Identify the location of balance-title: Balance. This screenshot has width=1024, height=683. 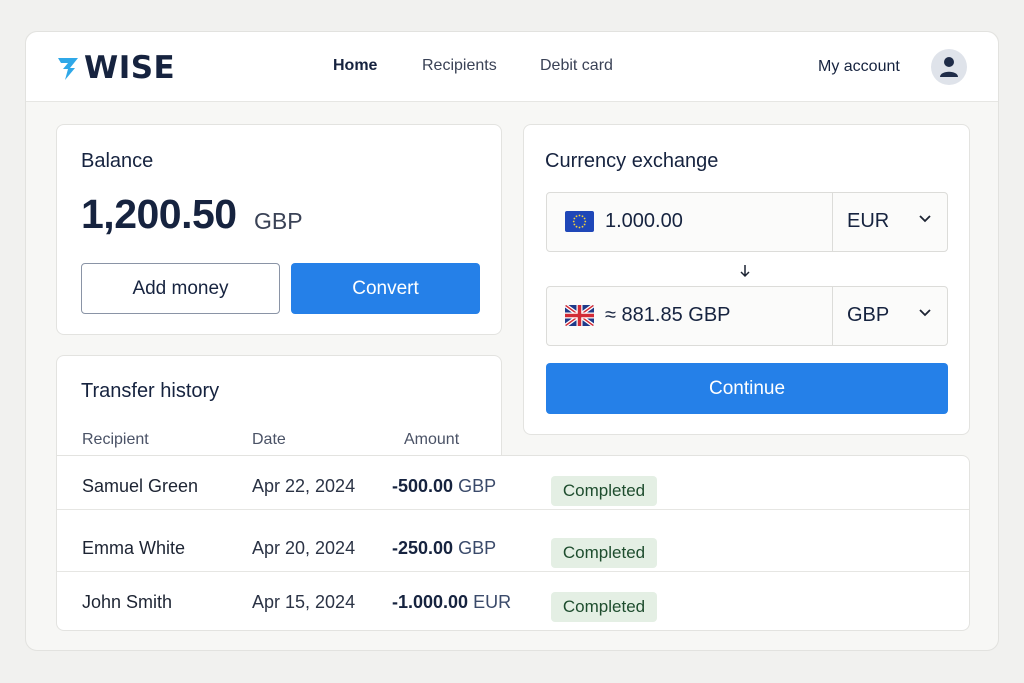
(117, 161).